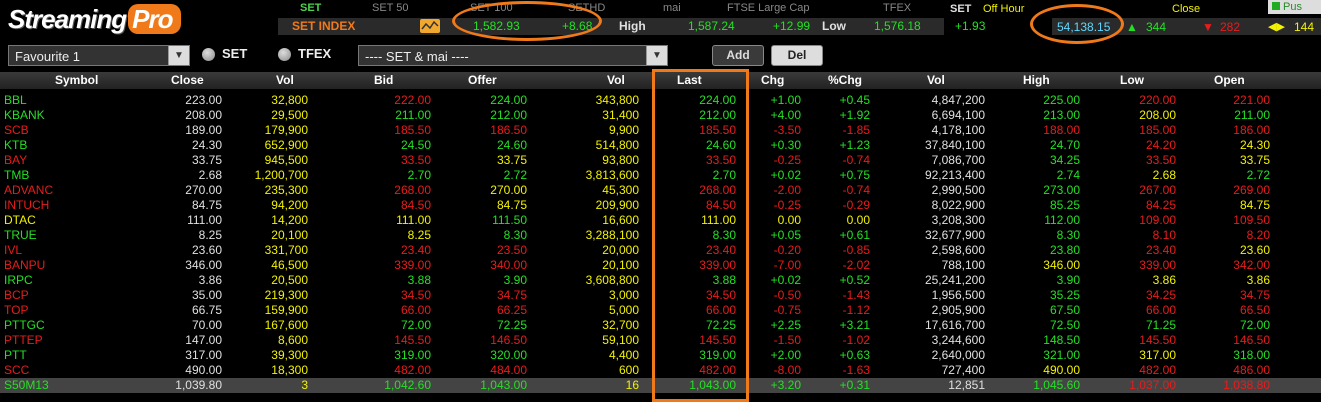  What do you see at coordinates (1132, 80) in the screenshot?
I see `col-header-low: Low` at bounding box center [1132, 80].